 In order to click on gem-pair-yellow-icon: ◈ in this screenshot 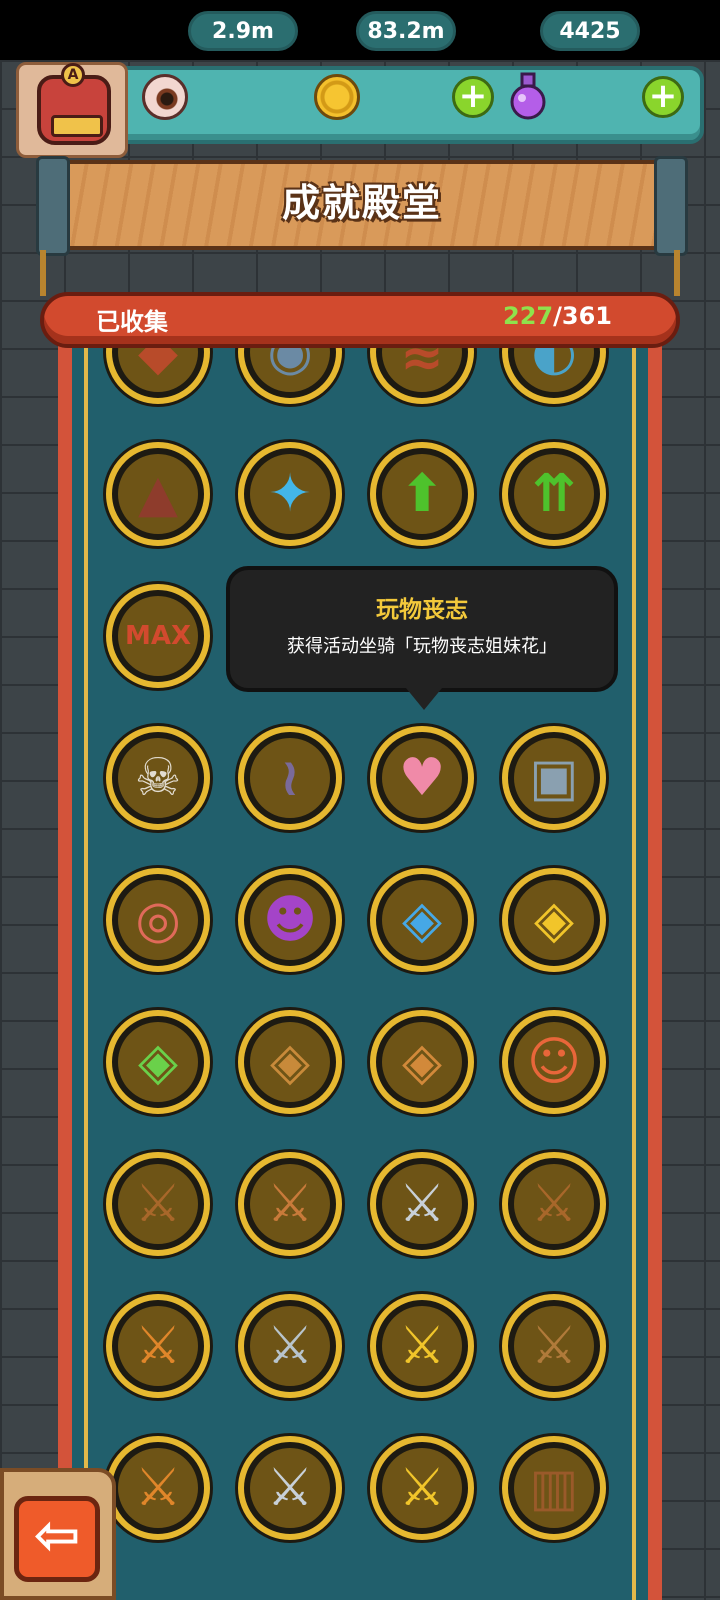, I will do `click(554, 920)`.